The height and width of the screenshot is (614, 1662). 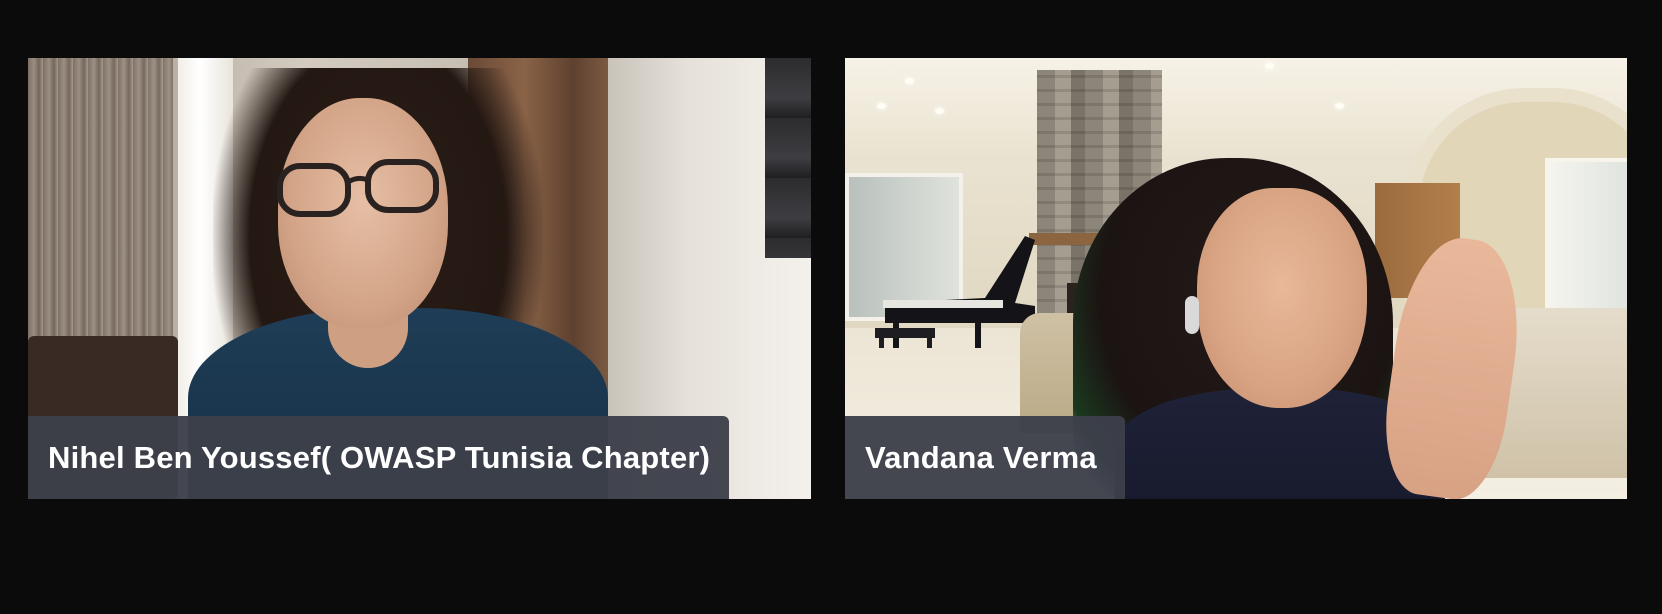 What do you see at coordinates (1192, 315) in the screenshot?
I see `headset-icon` at bounding box center [1192, 315].